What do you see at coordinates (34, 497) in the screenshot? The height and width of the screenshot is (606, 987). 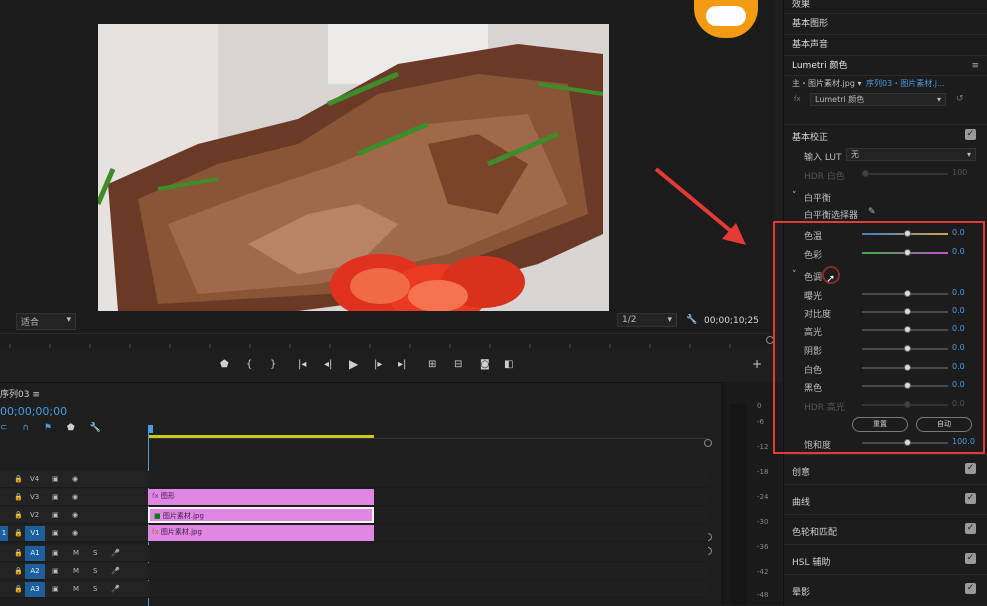 I see `track-name: V3` at bounding box center [34, 497].